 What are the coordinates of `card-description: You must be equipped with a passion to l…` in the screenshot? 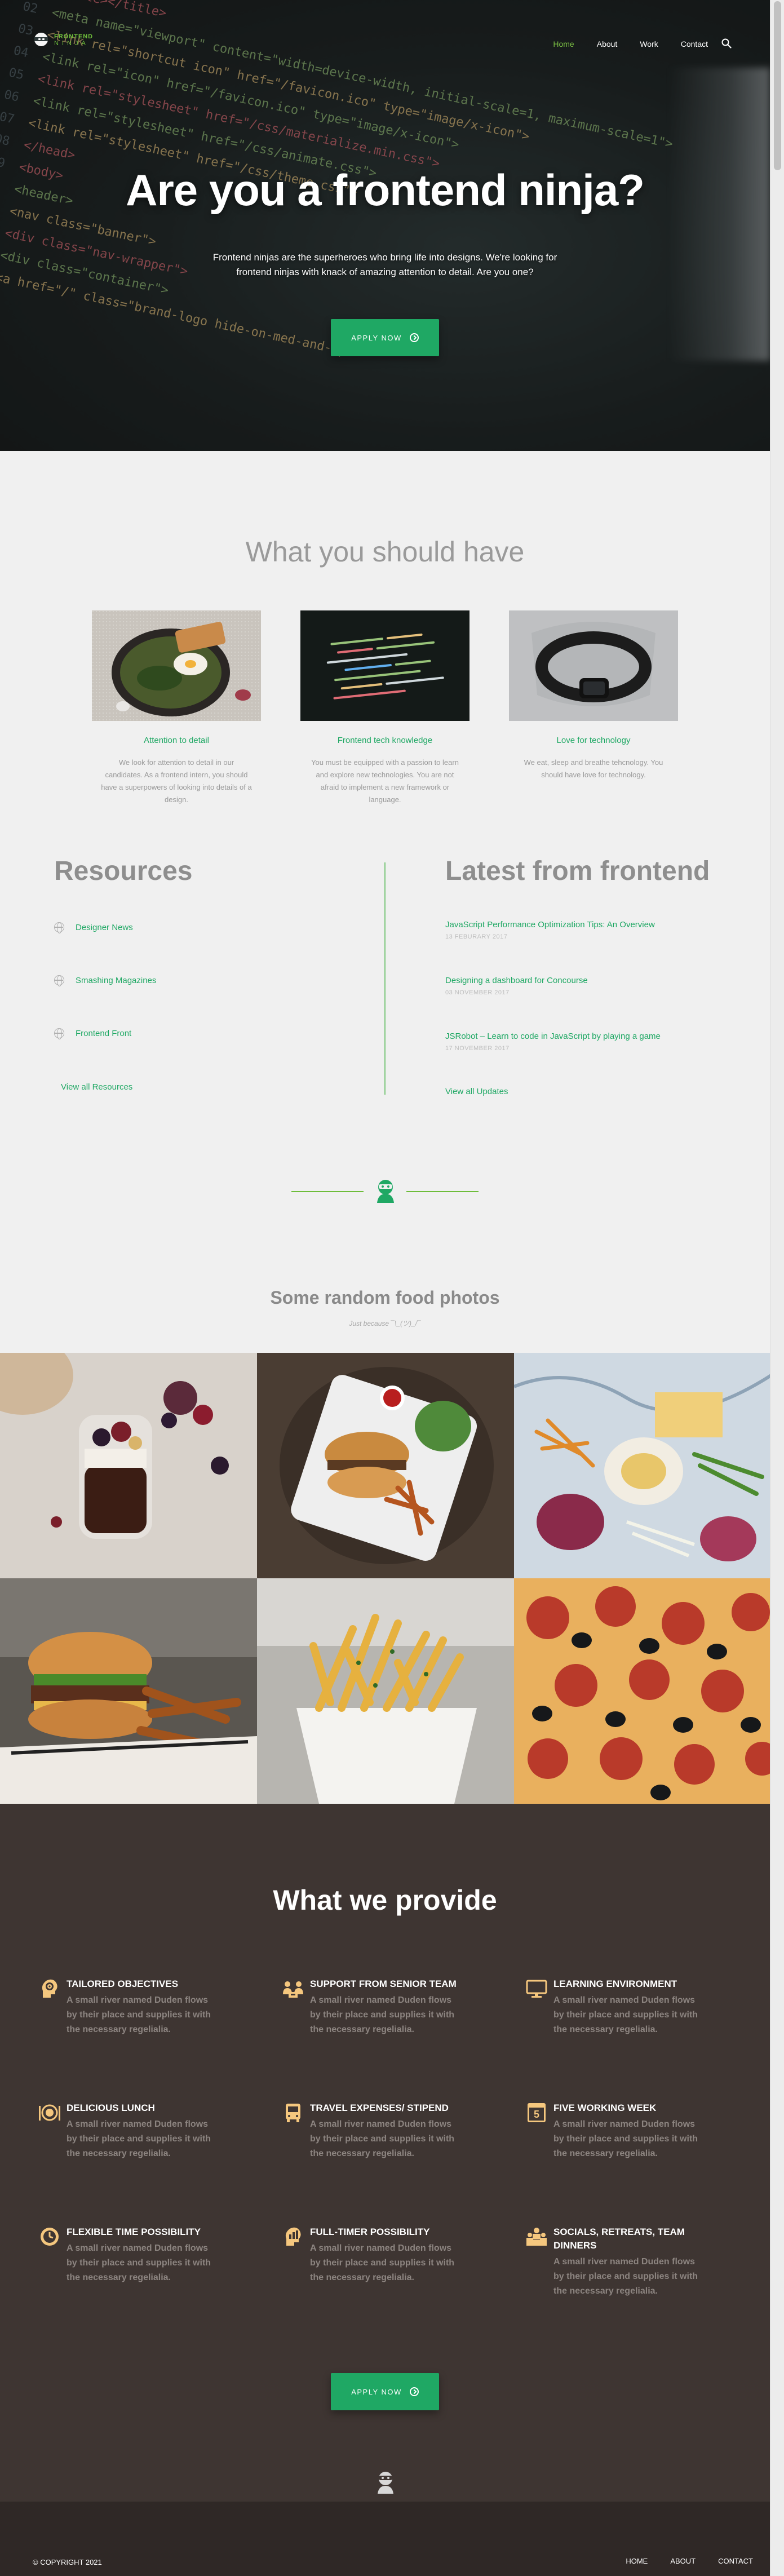 It's located at (385, 781).